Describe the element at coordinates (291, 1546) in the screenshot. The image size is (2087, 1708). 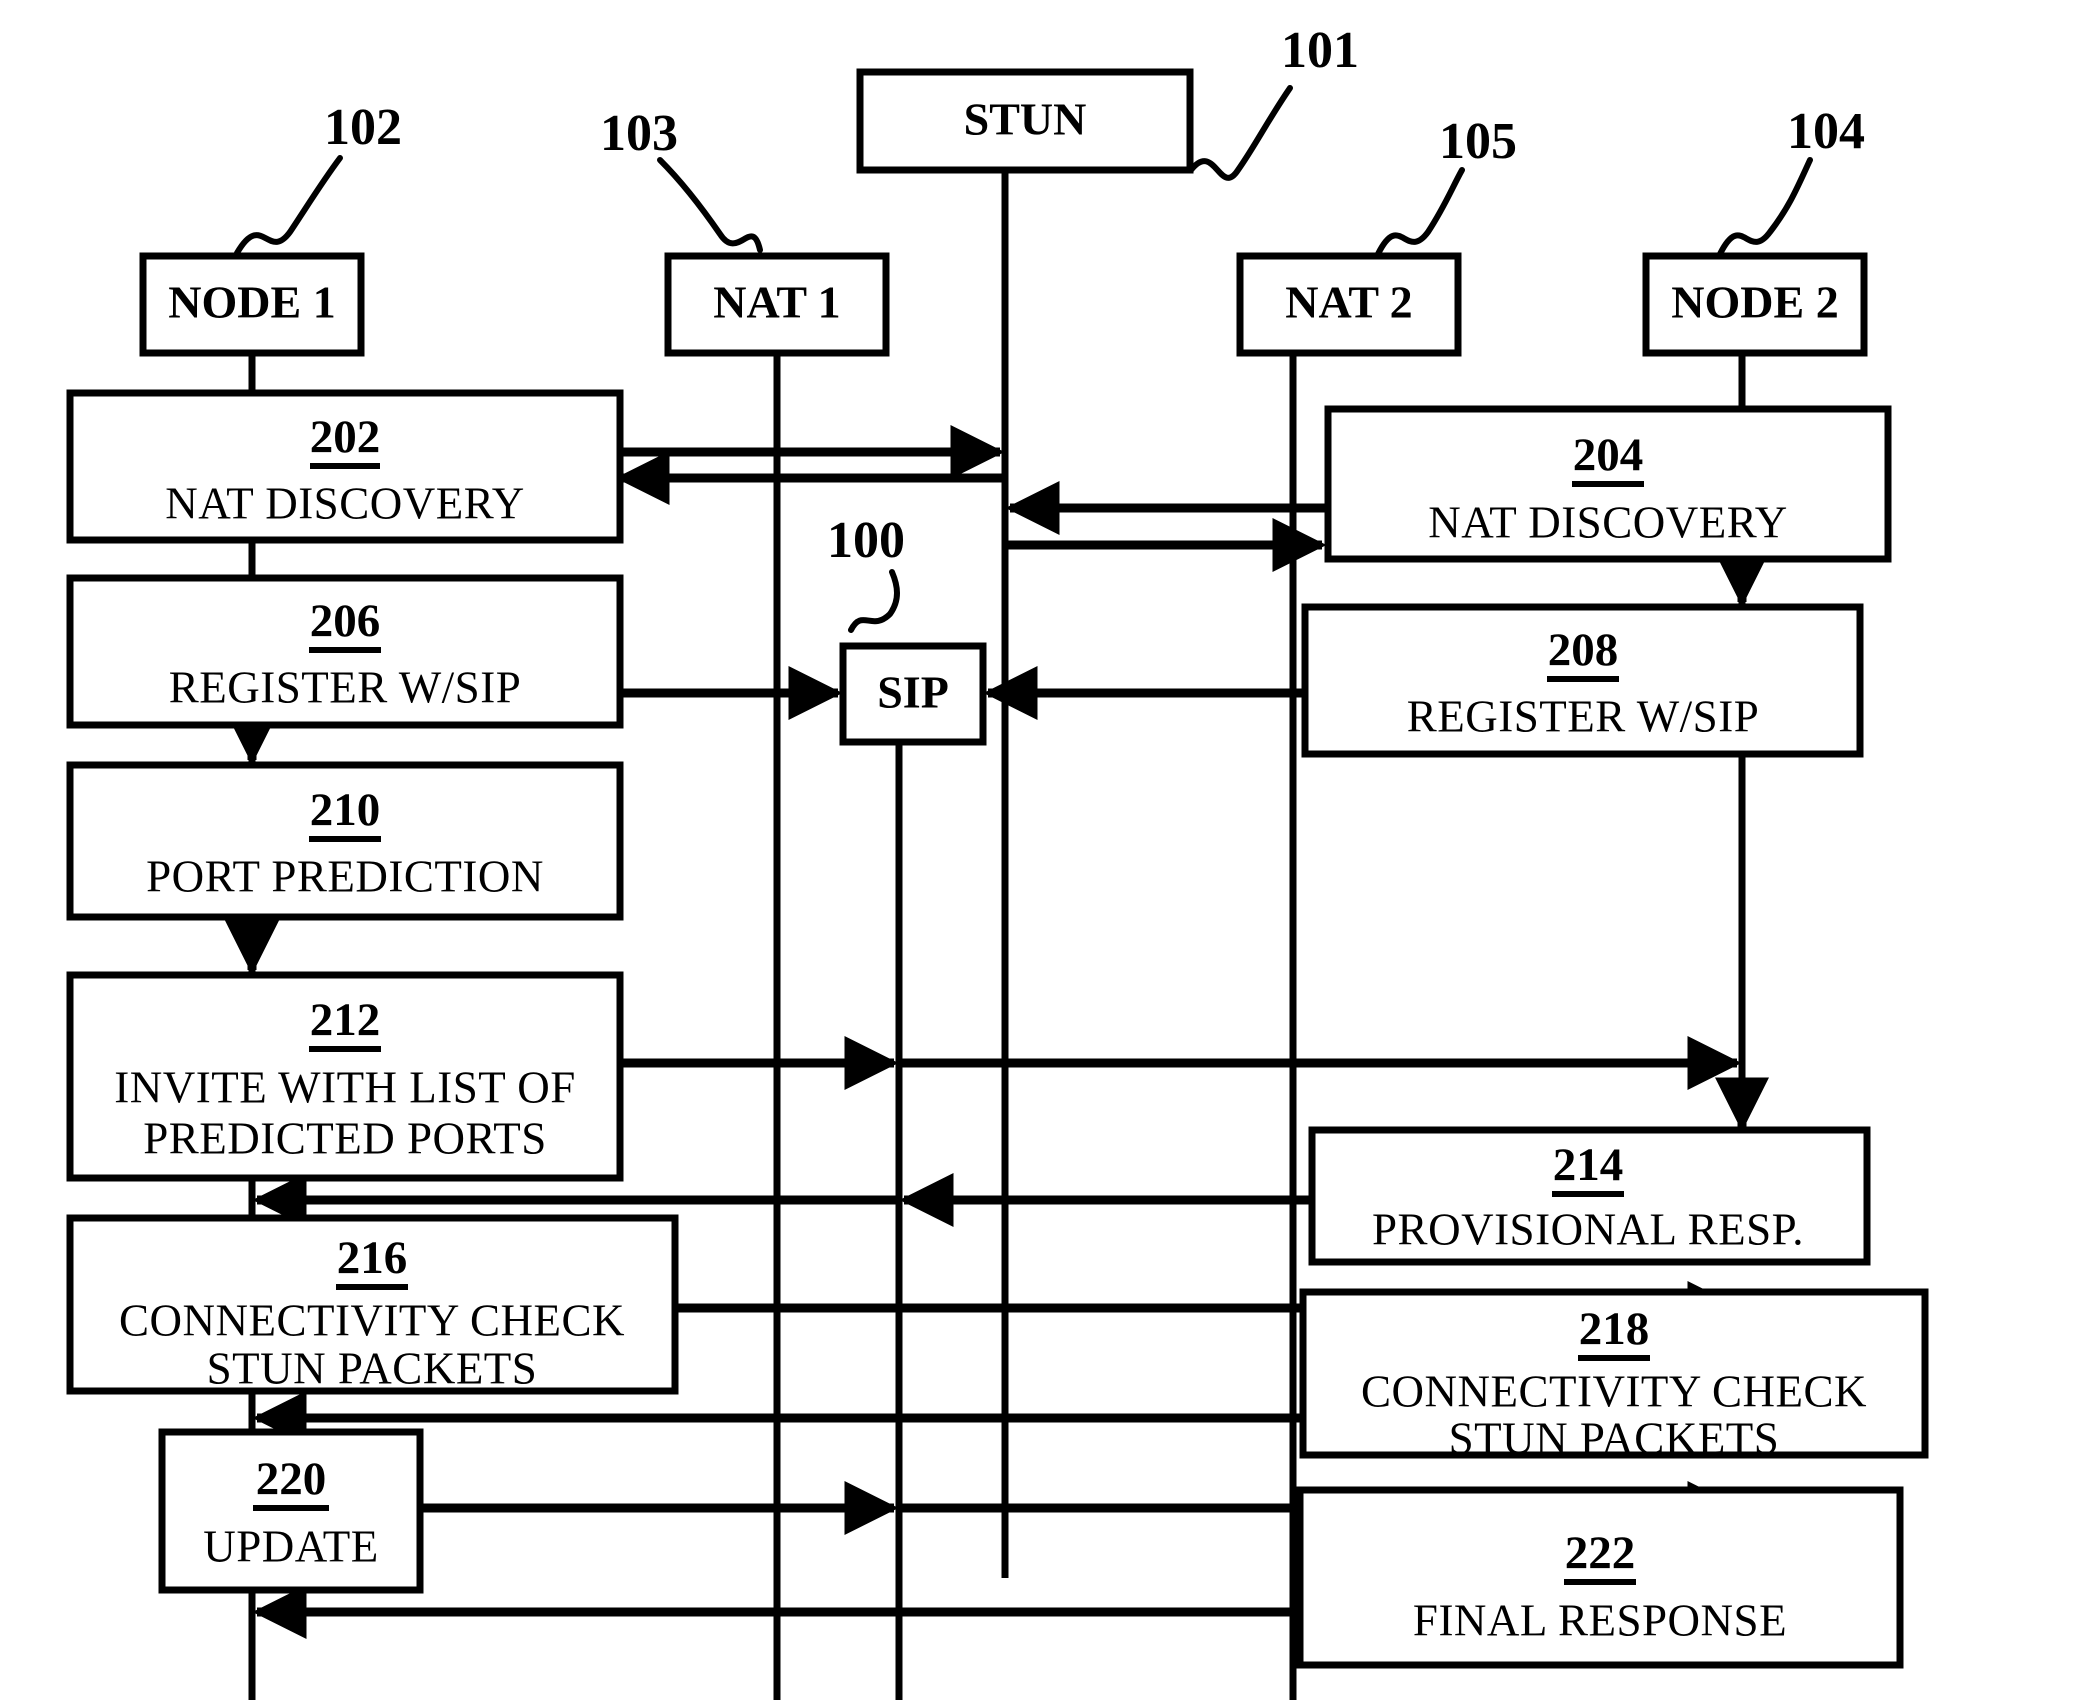
I see `step-220-line-1: UPDATE` at that location.